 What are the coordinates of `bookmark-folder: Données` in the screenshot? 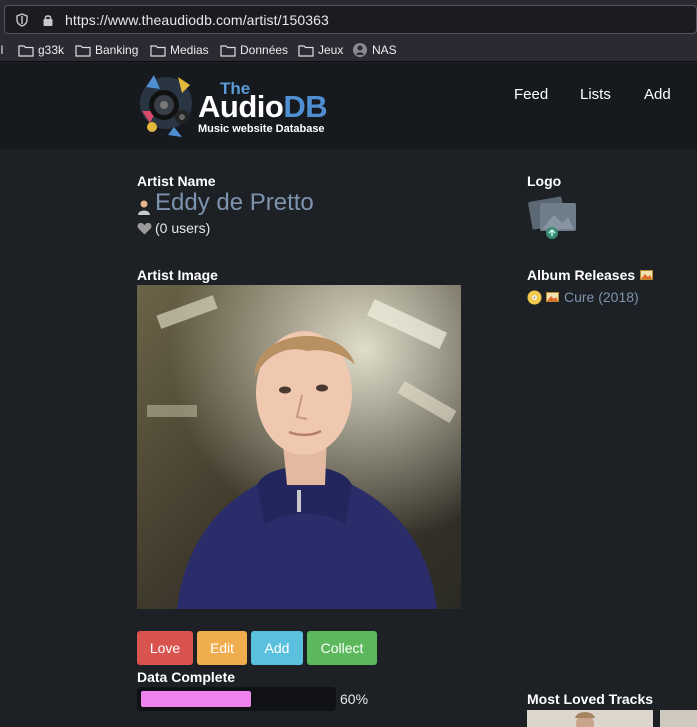 It's located at (254, 50).